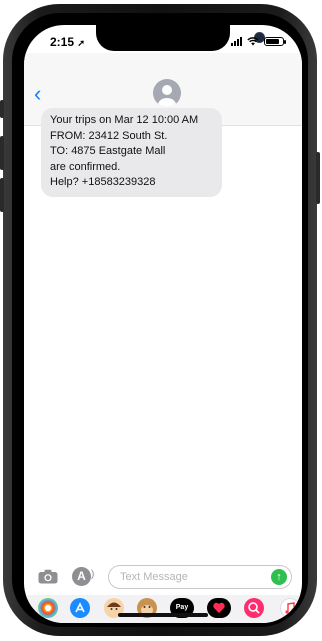 Image resolution: width=322 pixels, height=641 pixels. Describe the element at coordinates (318, 178) in the screenshot. I see `side-button` at that location.